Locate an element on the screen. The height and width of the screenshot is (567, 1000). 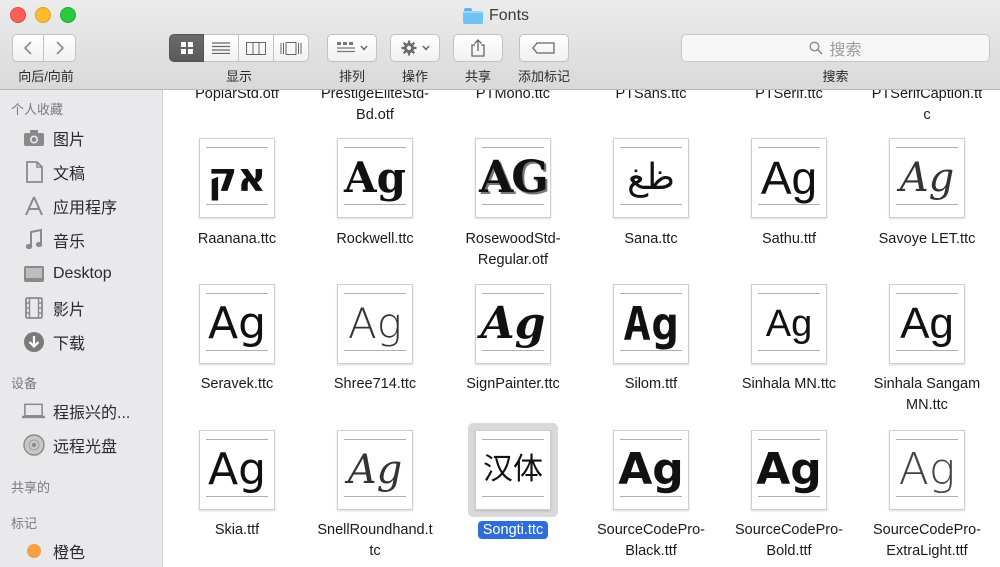
share-button is located at coordinates (478, 48).